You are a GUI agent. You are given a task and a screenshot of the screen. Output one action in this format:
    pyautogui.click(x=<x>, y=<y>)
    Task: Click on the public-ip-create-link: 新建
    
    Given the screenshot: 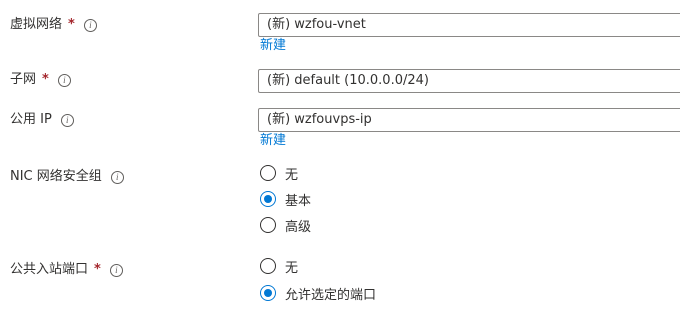 What is the action you would take?
    pyautogui.click(x=273, y=141)
    